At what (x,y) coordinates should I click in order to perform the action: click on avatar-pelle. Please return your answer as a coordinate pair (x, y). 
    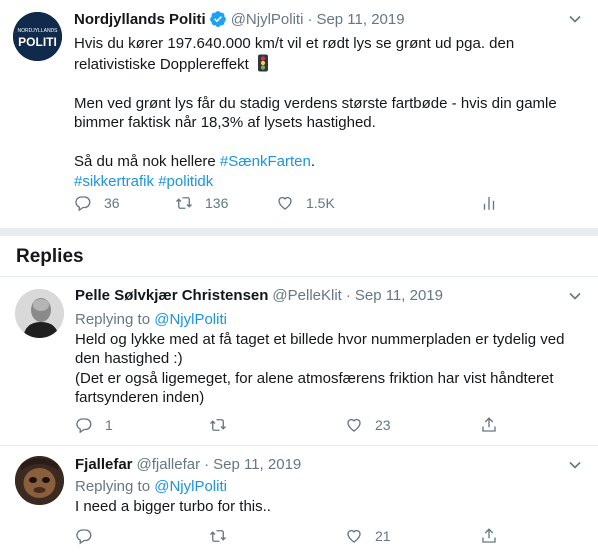
    Looking at the image, I should click on (39, 313).